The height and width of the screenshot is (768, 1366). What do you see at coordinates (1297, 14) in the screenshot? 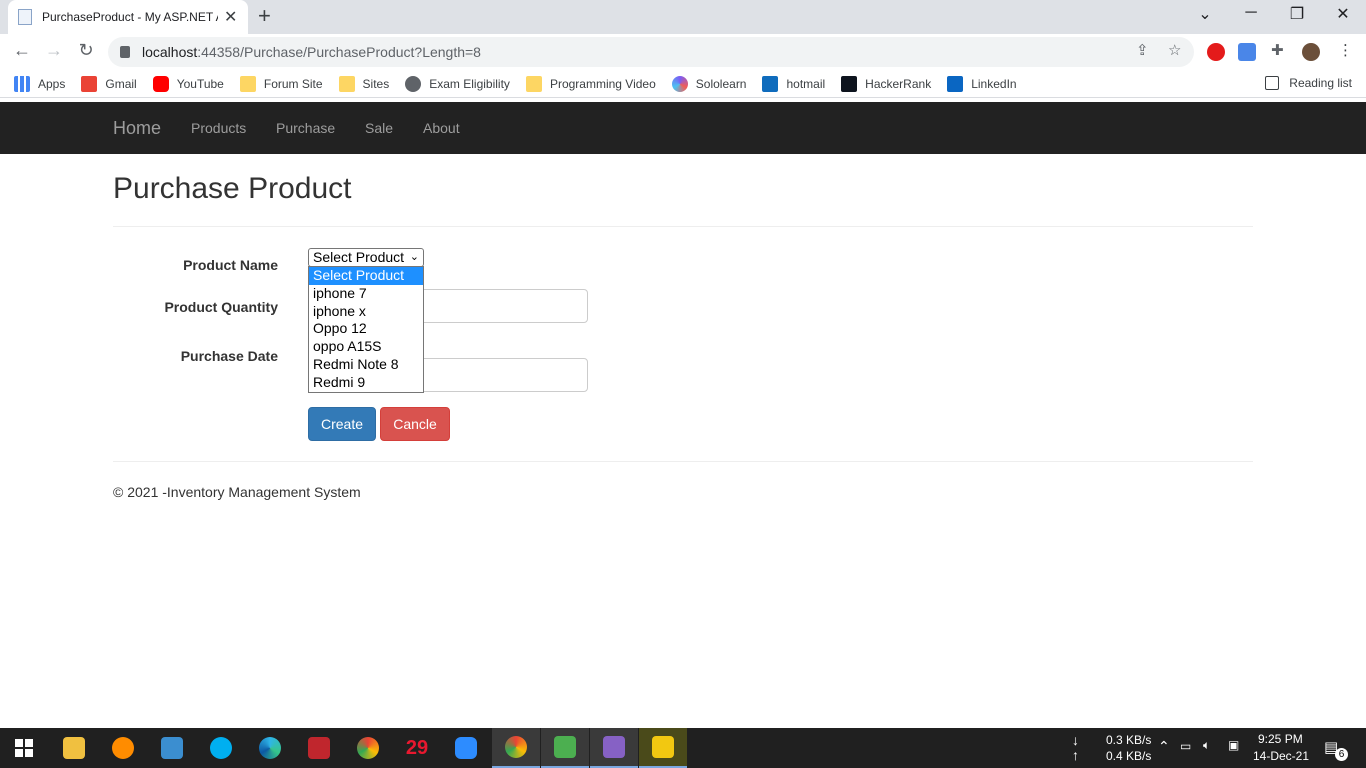
I see `restore-button: ❐` at bounding box center [1297, 14].